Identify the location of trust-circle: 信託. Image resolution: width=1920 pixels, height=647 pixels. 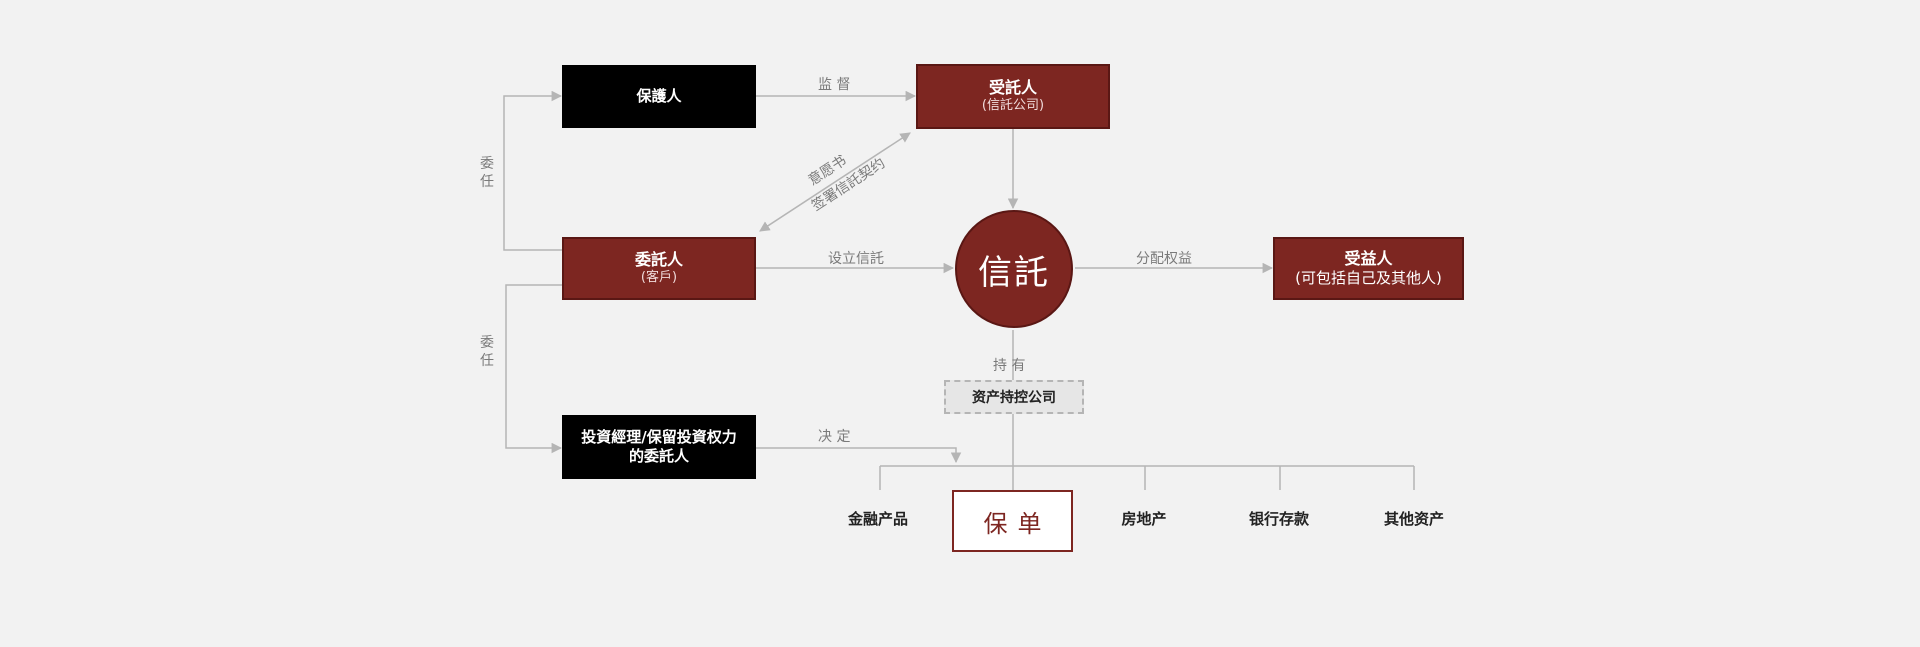
(1014, 269).